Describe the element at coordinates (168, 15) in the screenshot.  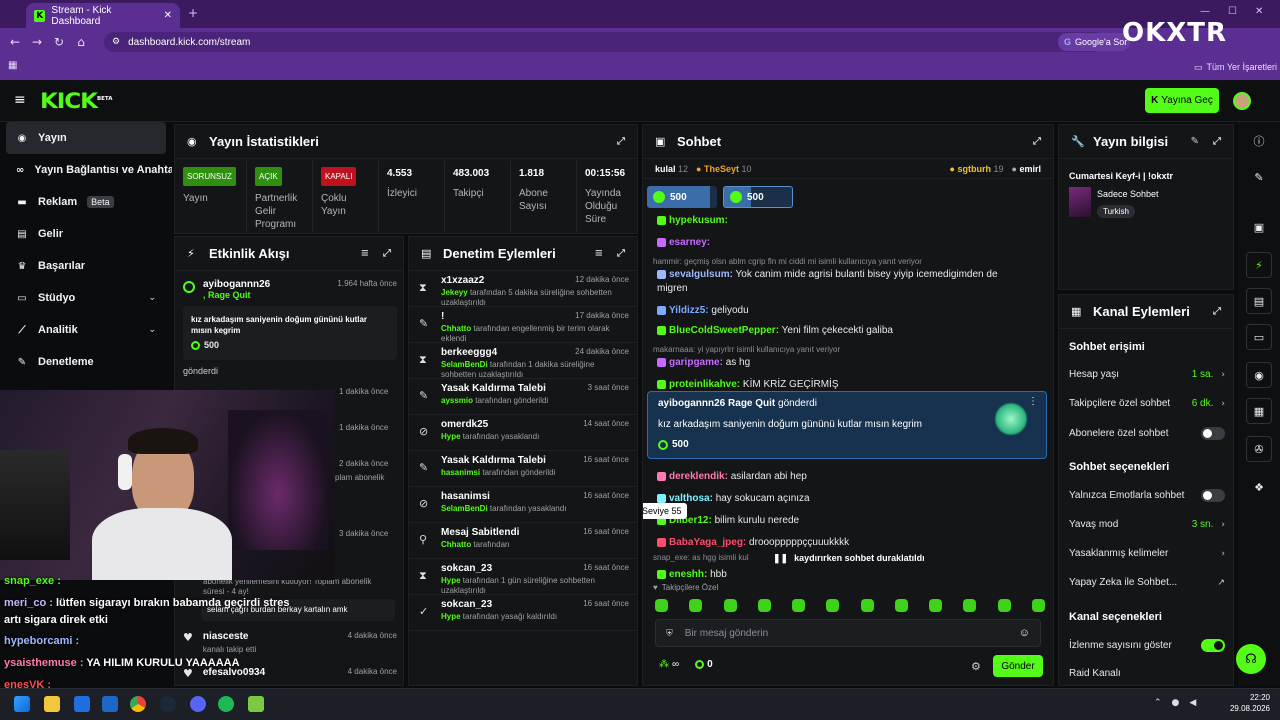
I see `close-tab-icon: ✕` at that location.